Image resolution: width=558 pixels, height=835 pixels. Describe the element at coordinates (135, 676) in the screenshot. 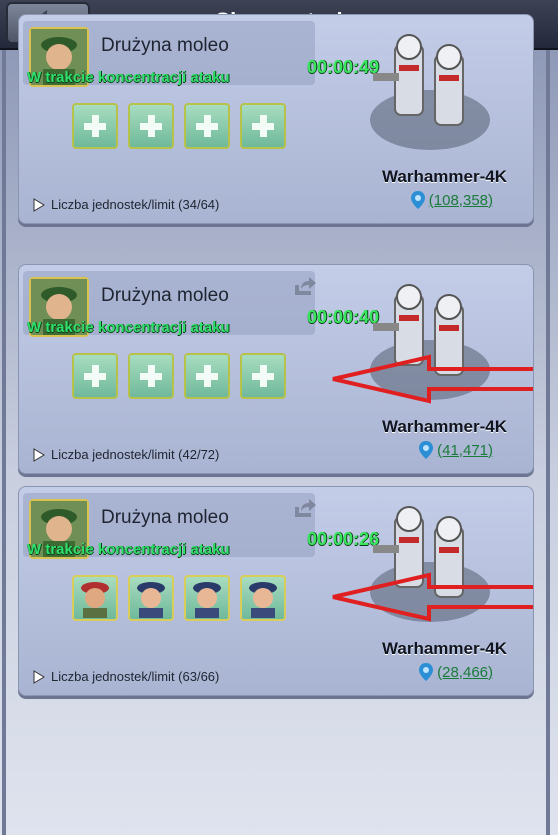

I see `units-limit-label: Liczba jednostek/limit (63/66)` at that location.